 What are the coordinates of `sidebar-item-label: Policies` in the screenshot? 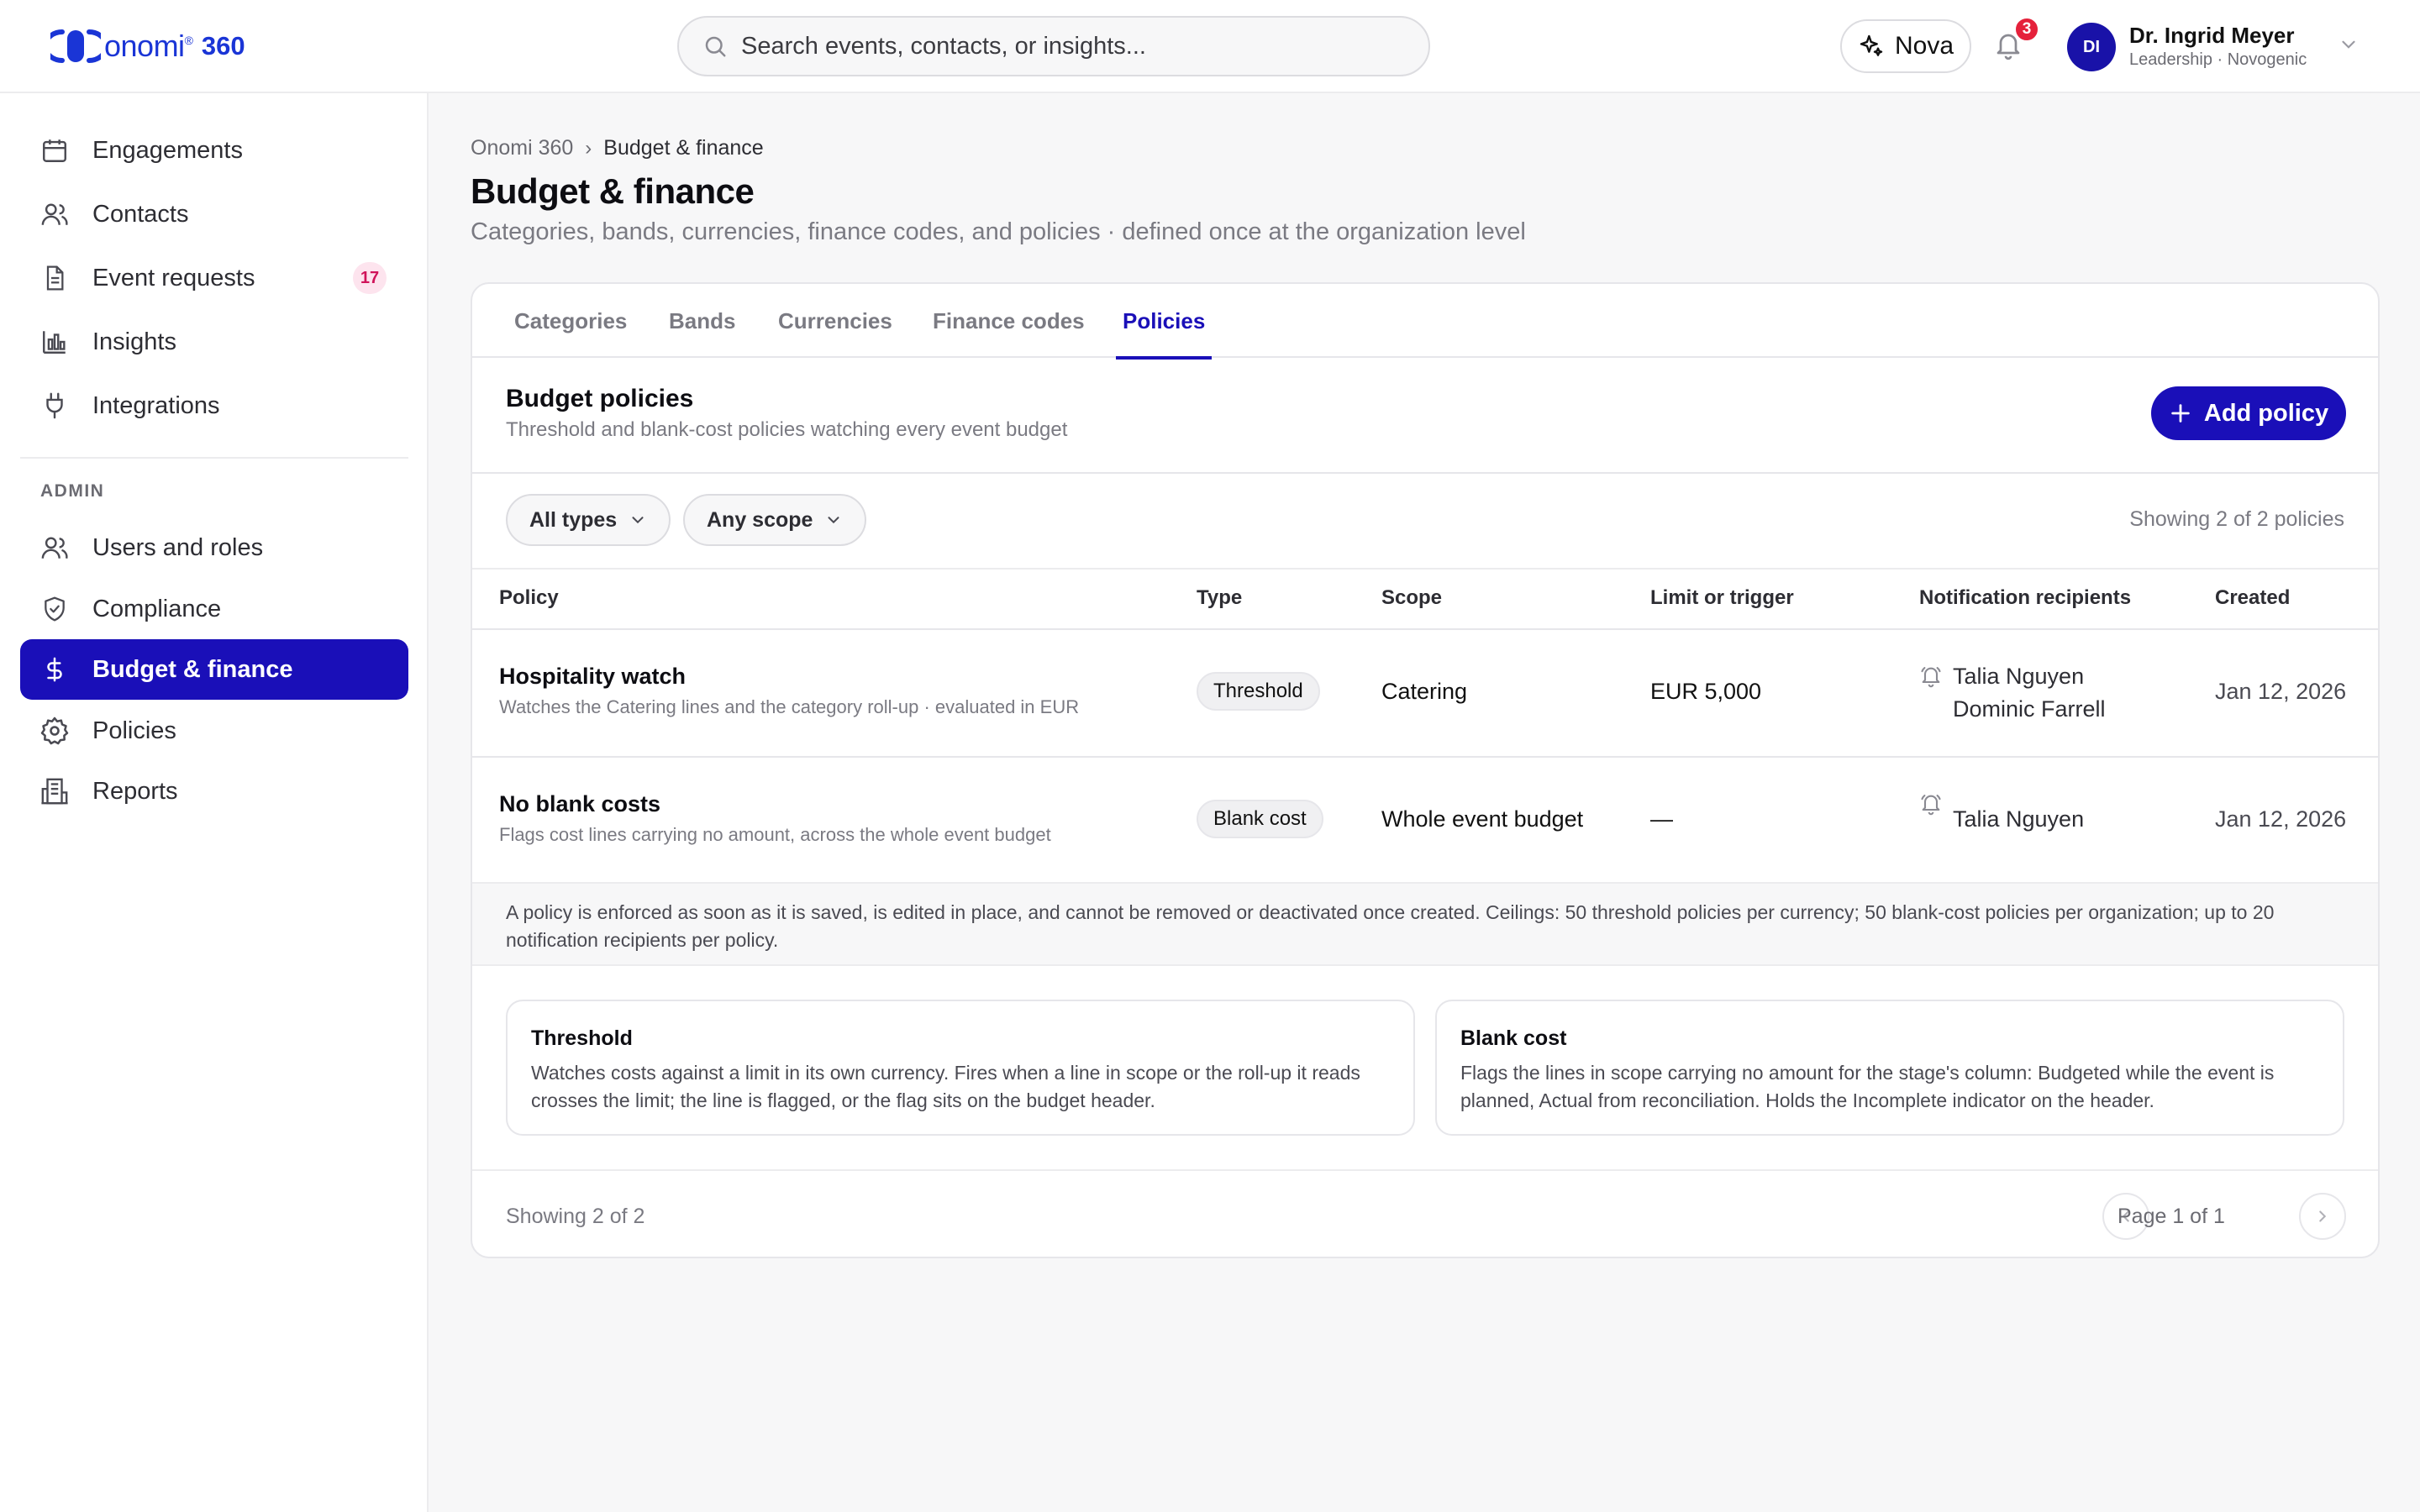 It's located at (134, 730).